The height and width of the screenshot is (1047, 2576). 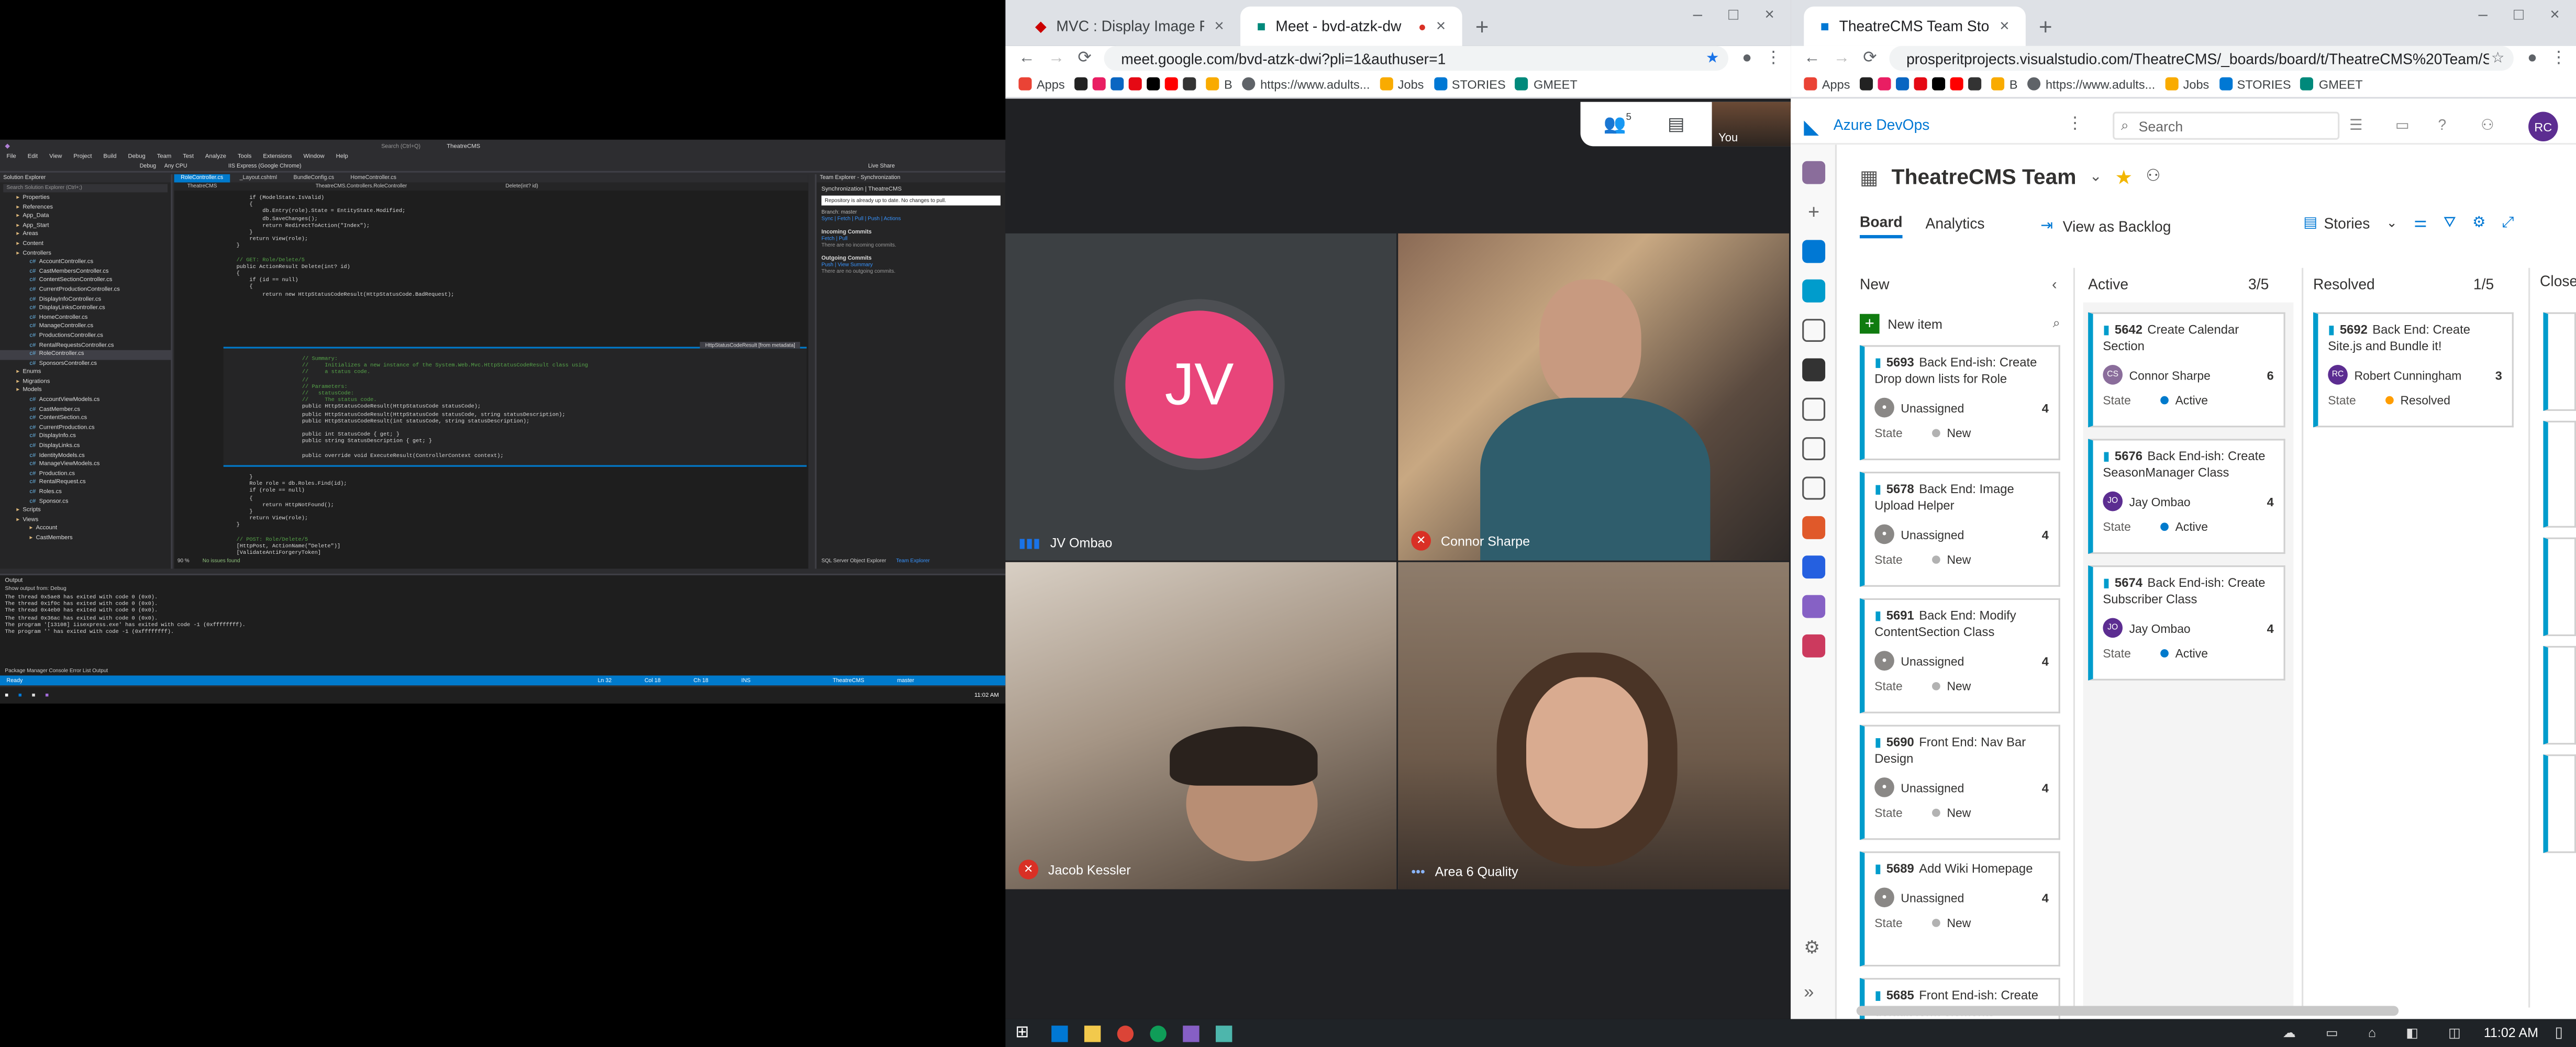 What do you see at coordinates (2188, 628) in the screenshot?
I see `card-assignee: JO Jay Ombao` at bounding box center [2188, 628].